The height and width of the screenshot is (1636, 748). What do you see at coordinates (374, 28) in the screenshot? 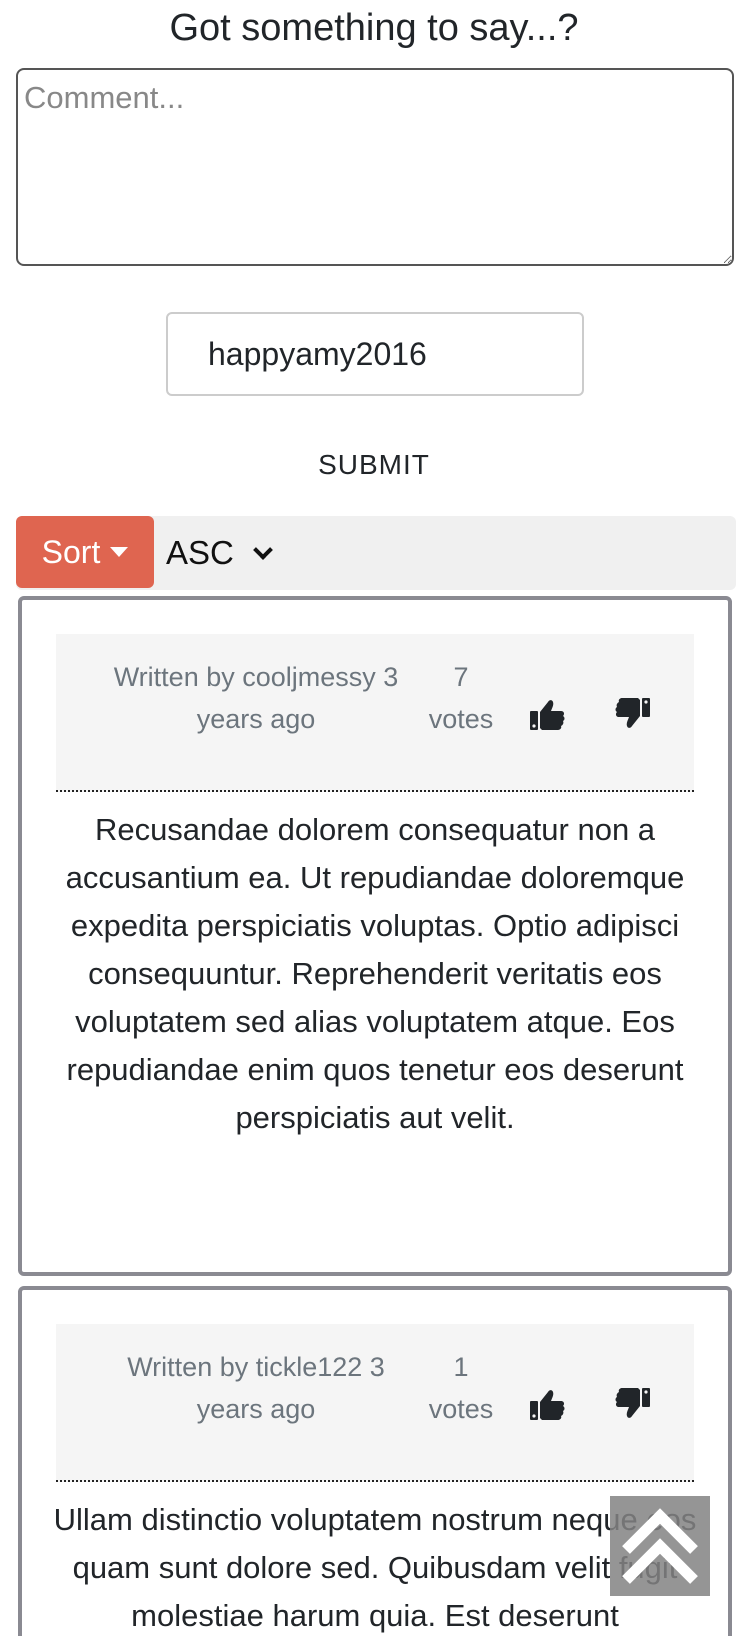
I see `form-heading: Got something to say...?` at bounding box center [374, 28].